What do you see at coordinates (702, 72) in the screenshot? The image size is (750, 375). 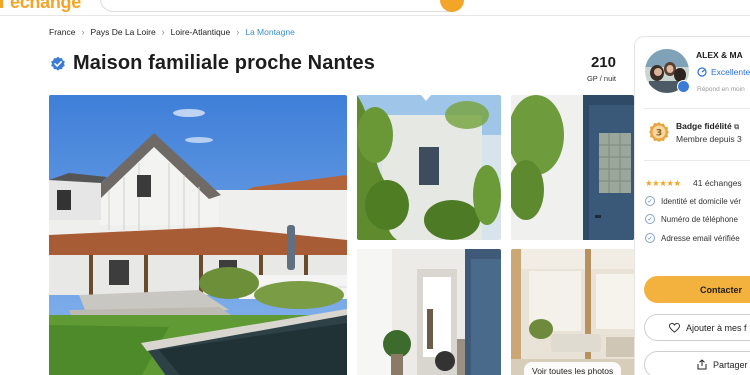 I see `gauge-icon` at bounding box center [702, 72].